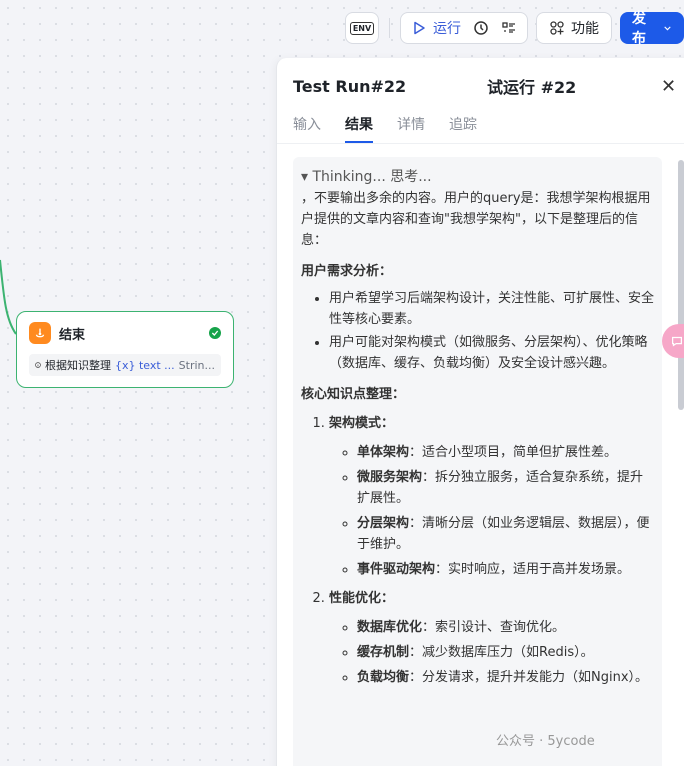 The width and height of the screenshot is (684, 766). Describe the element at coordinates (77, 365) in the screenshot. I see `output-name: 根据知识整理` at that location.